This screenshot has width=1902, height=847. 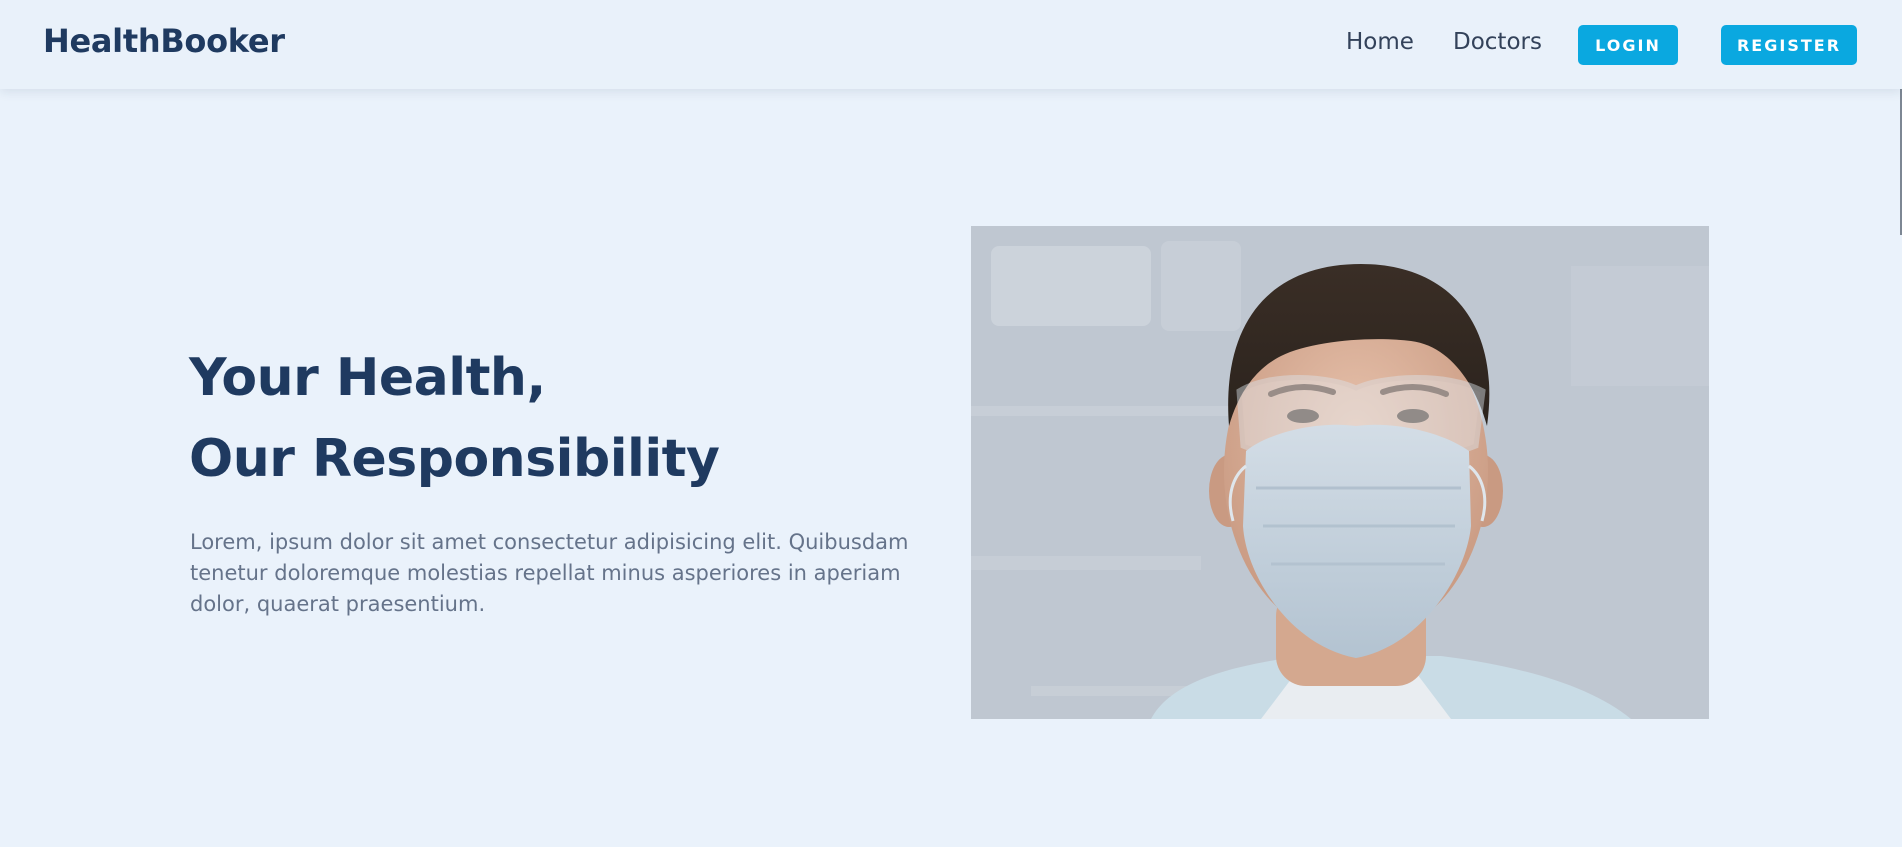 I want to click on nav-link-home: Home, so click(x=1380, y=42).